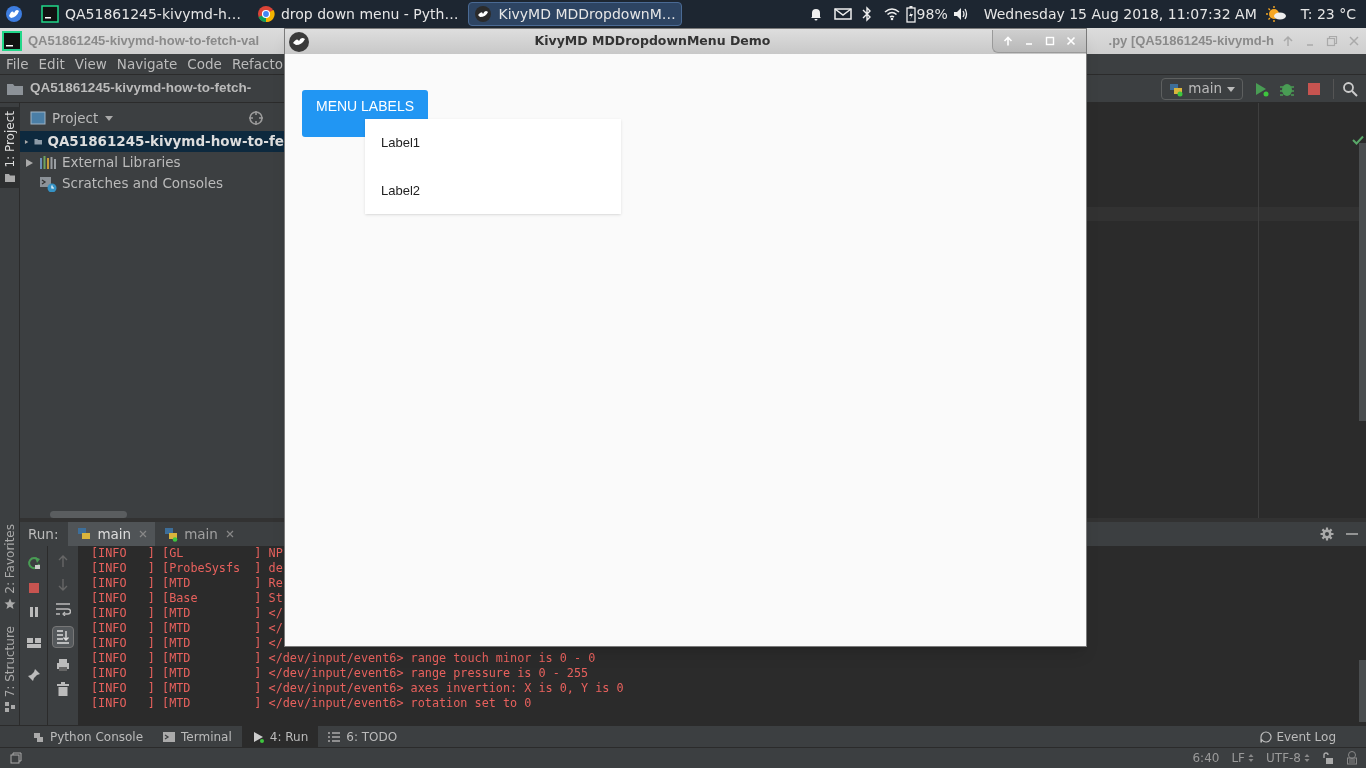 The width and height of the screenshot is (1366, 768). Describe the element at coordinates (152, 183) in the screenshot. I see `tree-item: Scratches and Consoles` at that location.